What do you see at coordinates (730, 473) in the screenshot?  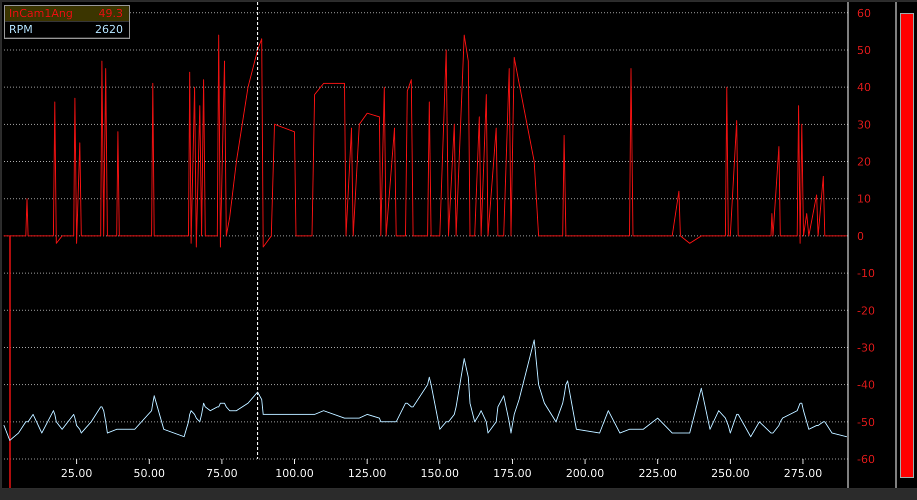 I see `tick-label: 250.00` at bounding box center [730, 473].